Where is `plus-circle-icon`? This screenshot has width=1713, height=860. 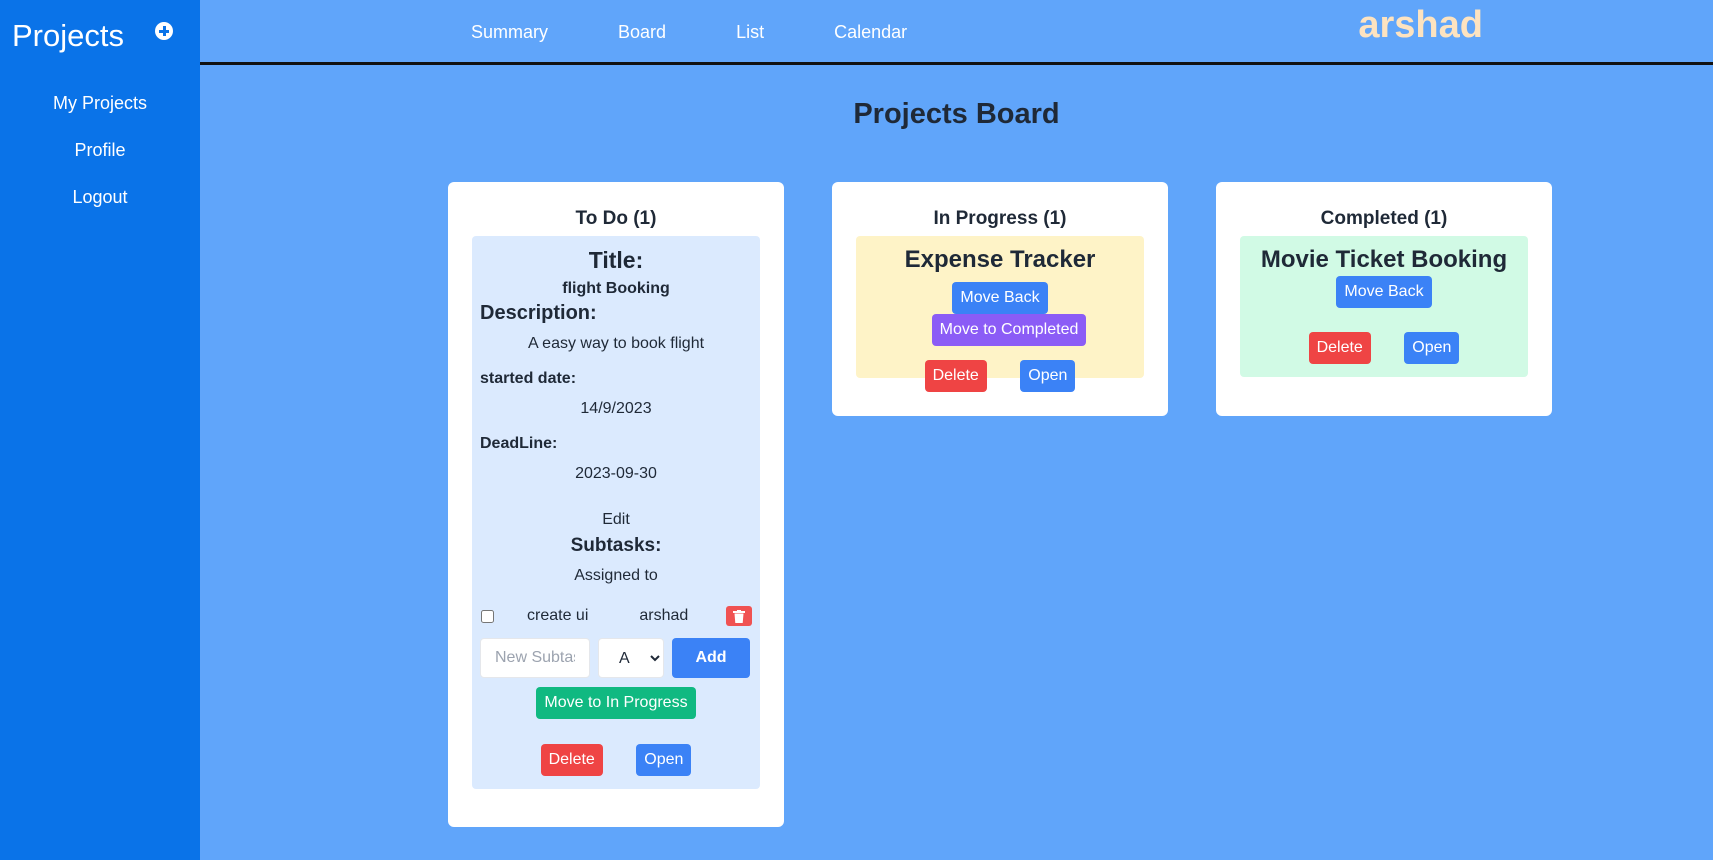 plus-circle-icon is located at coordinates (164, 31).